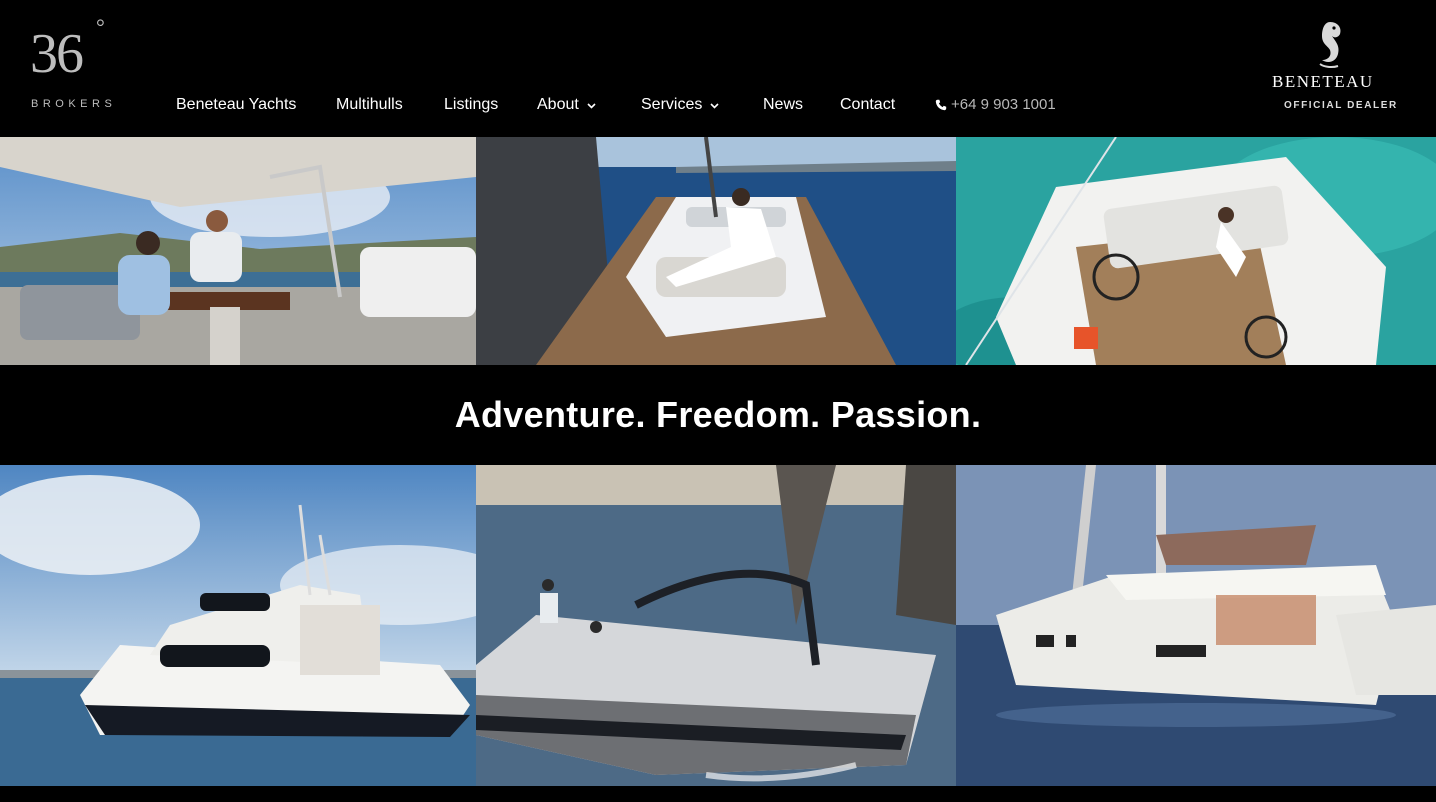 This screenshot has width=1436, height=802. What do you see at coordinates (672, 105) in the screenshot?
I see `nav-services-label: Services` at bounding box center [672, 105].